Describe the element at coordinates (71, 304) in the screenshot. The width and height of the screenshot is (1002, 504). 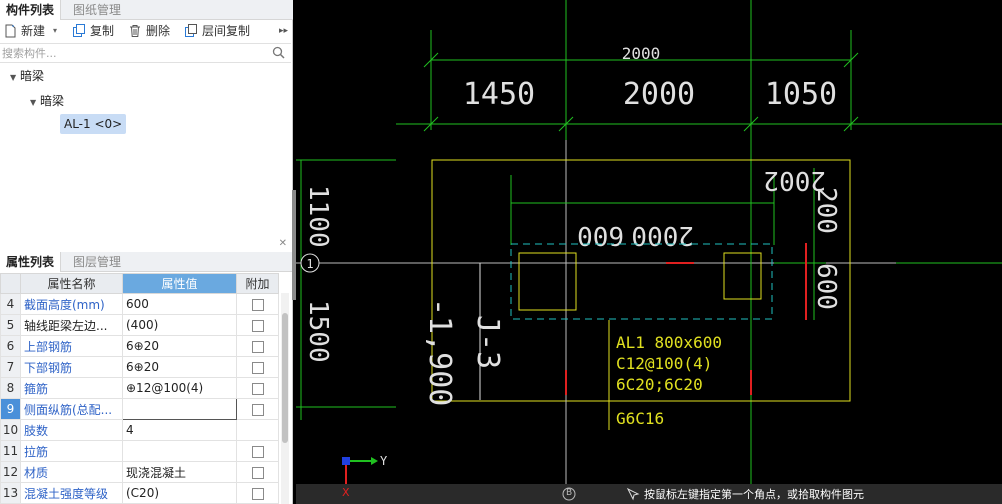
I see `property-name: 截面高度(mm)` at that location.